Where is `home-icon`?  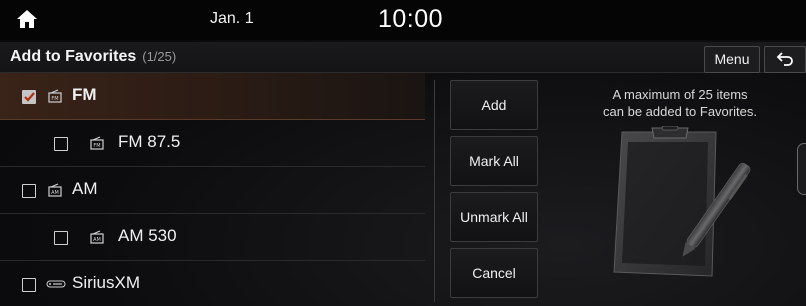 home-icon is located at coordinates (27, 19).